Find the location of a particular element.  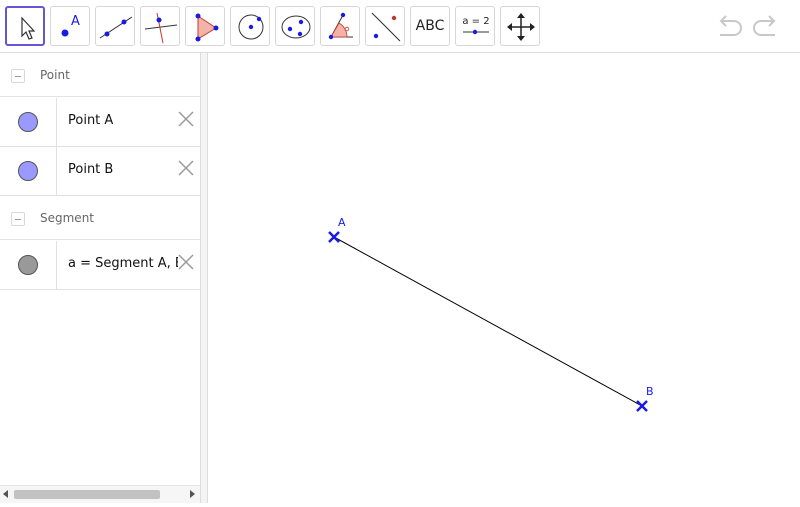

point-tool-button: A is located at coordinates (70, 26).